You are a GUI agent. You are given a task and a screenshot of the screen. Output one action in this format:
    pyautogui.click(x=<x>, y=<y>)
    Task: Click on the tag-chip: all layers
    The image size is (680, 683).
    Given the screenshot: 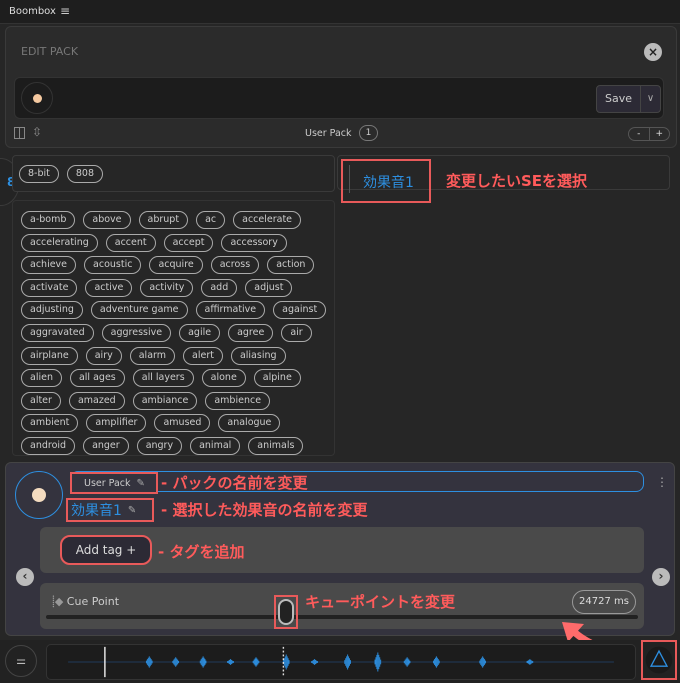 What is the action you would take?
    pyautogui.click(x=163, y=378)
    